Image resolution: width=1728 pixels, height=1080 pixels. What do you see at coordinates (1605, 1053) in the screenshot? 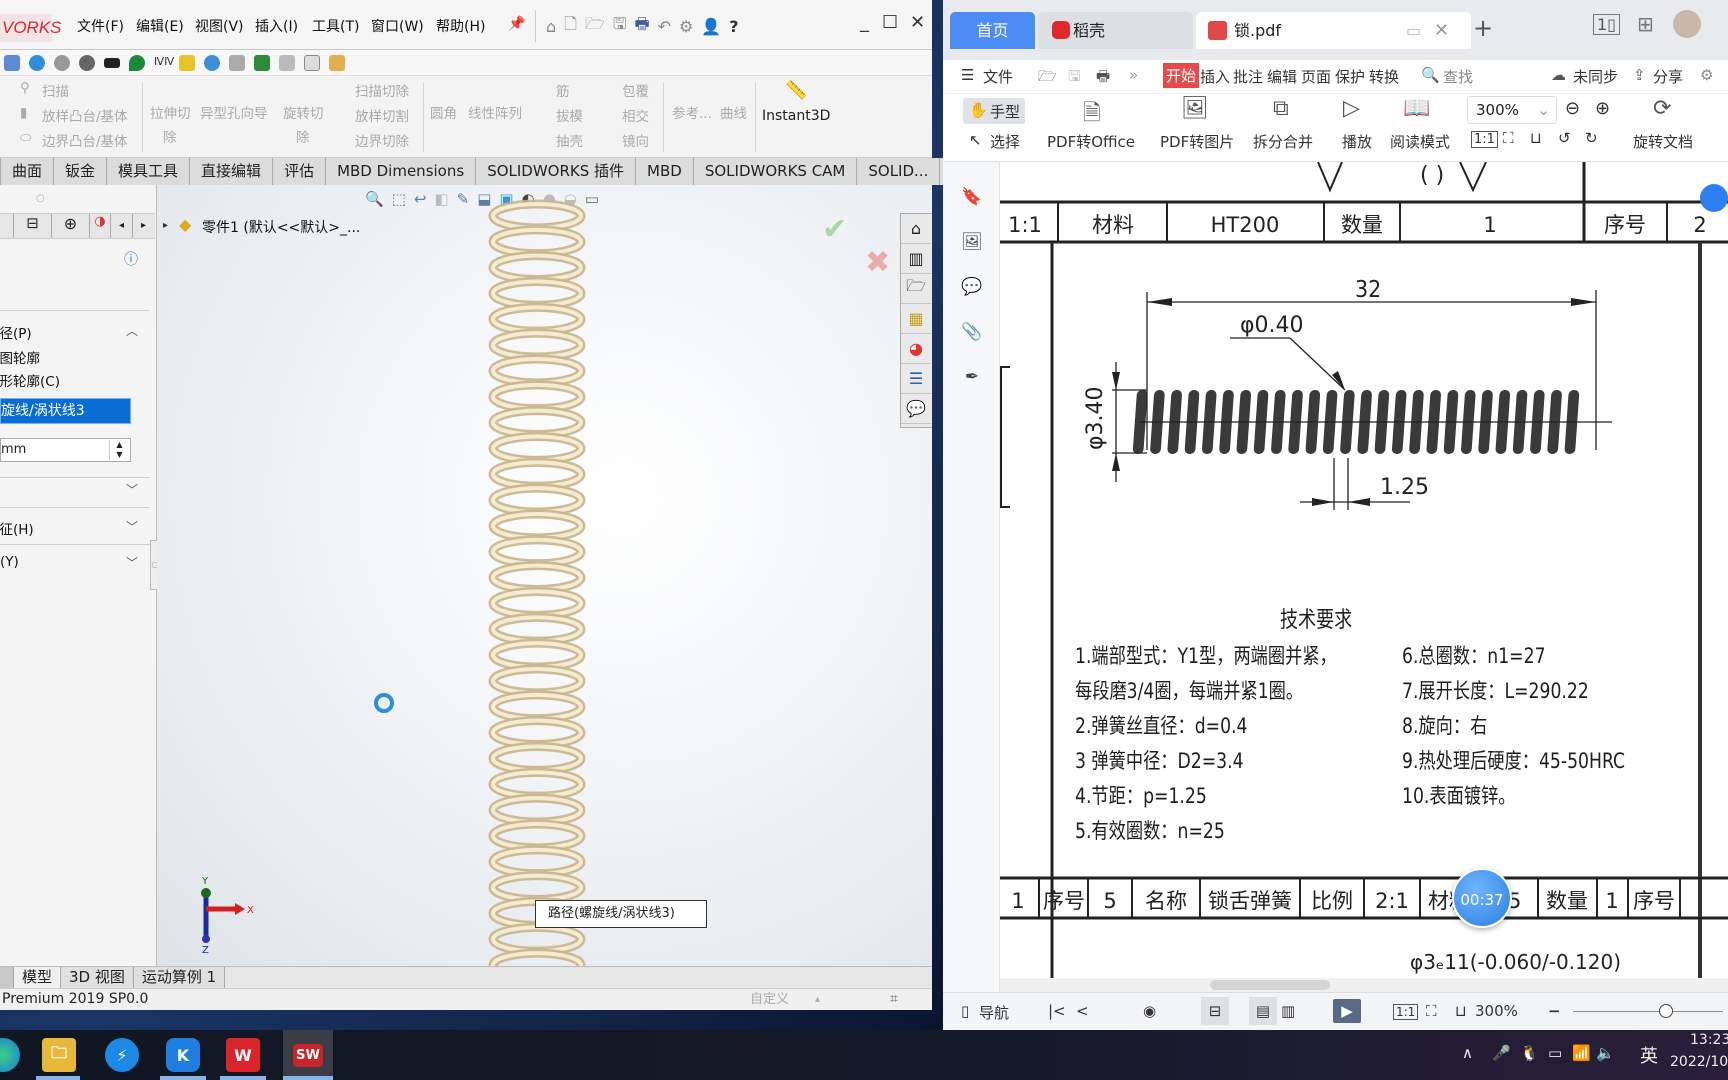
I see `volume-icon: 🔈` at bounding box center [1605, 1053].